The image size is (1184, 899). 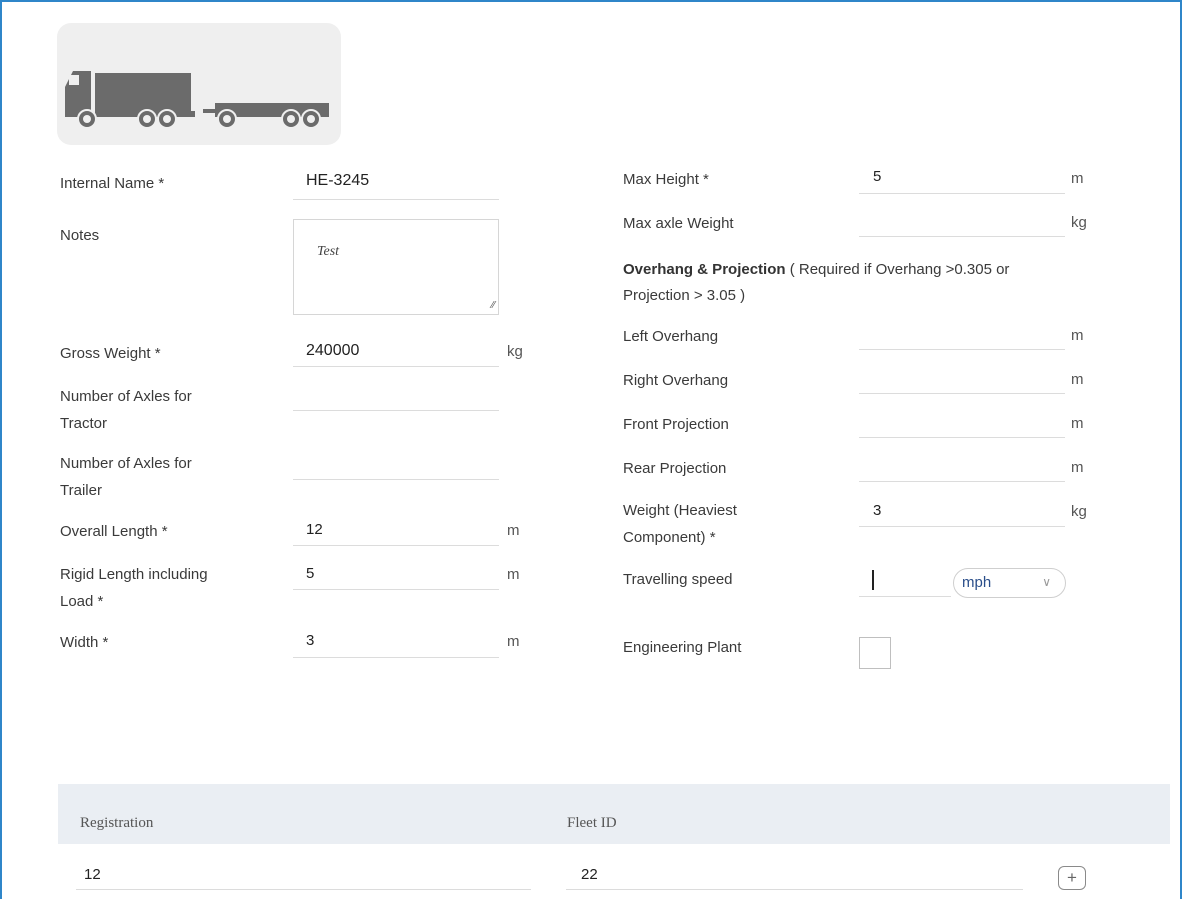 I want to click on heaviest-component-label-line1: Weight (Heaviest, so click(x=680, y=510).